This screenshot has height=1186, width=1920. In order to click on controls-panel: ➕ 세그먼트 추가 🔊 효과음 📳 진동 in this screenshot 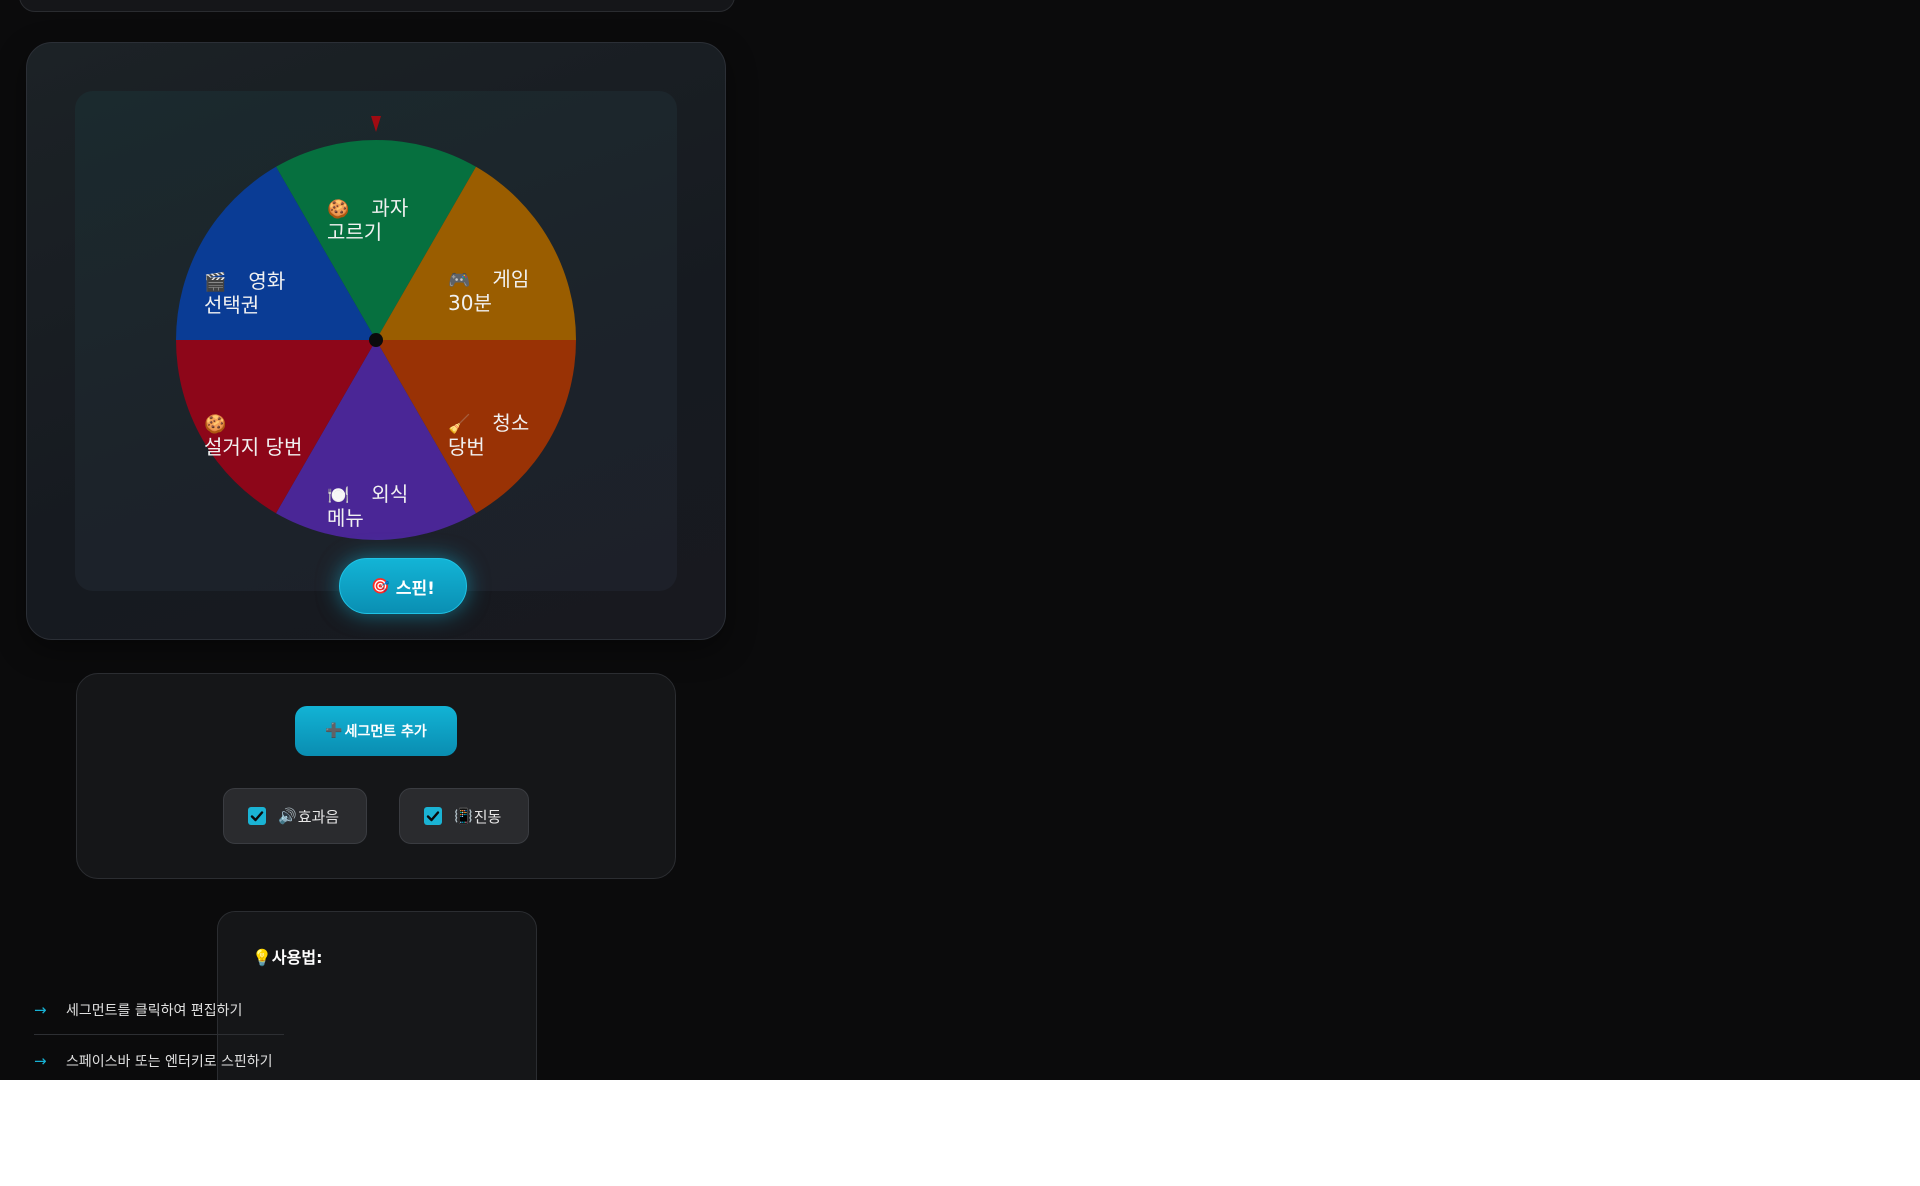, I will do `click(376, 776)`.